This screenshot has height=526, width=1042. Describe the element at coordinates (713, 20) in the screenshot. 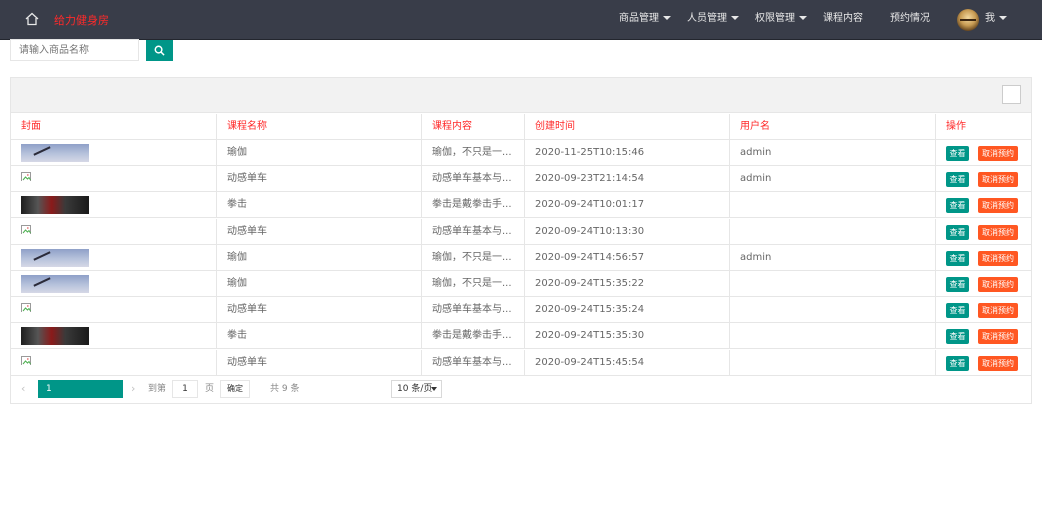

I see `nav-item-personnel-management: 人员管理` at that location.